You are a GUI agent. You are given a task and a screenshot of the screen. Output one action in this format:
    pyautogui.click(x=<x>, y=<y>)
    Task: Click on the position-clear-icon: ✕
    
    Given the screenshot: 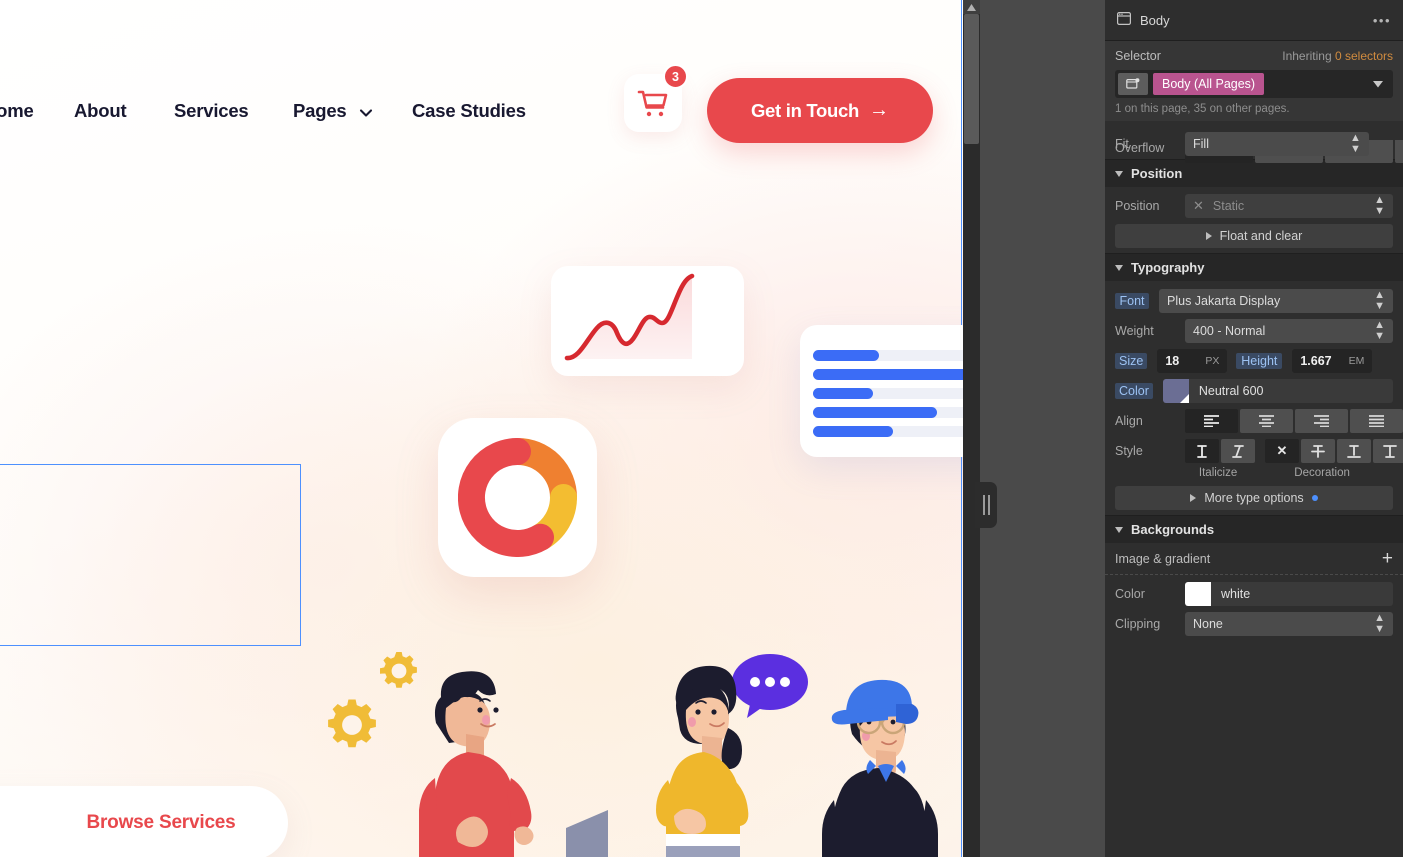 What is the action you would take?
    pyautogui.click(x=1198, y=206)
    